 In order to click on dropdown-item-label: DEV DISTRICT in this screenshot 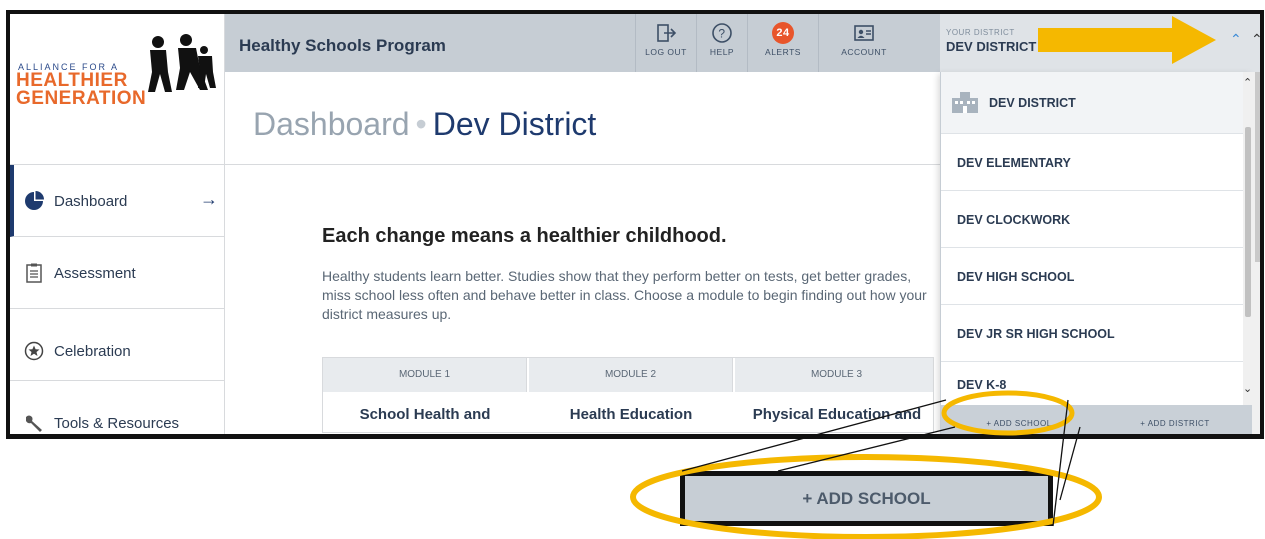, I will do `click(1032, 103)`.